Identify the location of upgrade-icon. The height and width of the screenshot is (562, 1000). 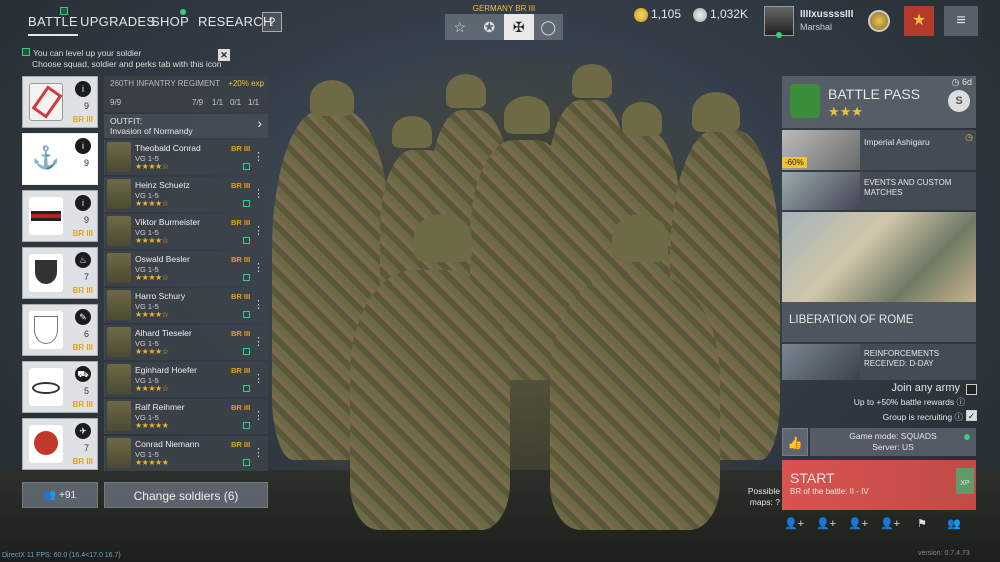
(246, 240).